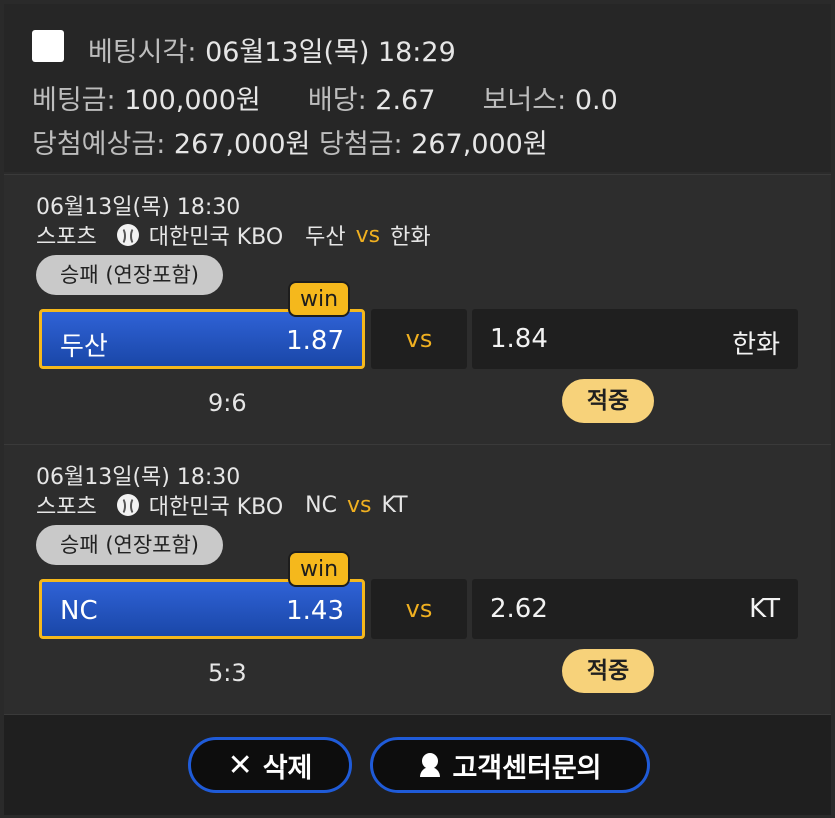  What do you see at coordinates (430, 765) in the screenshot?
I see `headset-icon` at bounding box center [430, 765].